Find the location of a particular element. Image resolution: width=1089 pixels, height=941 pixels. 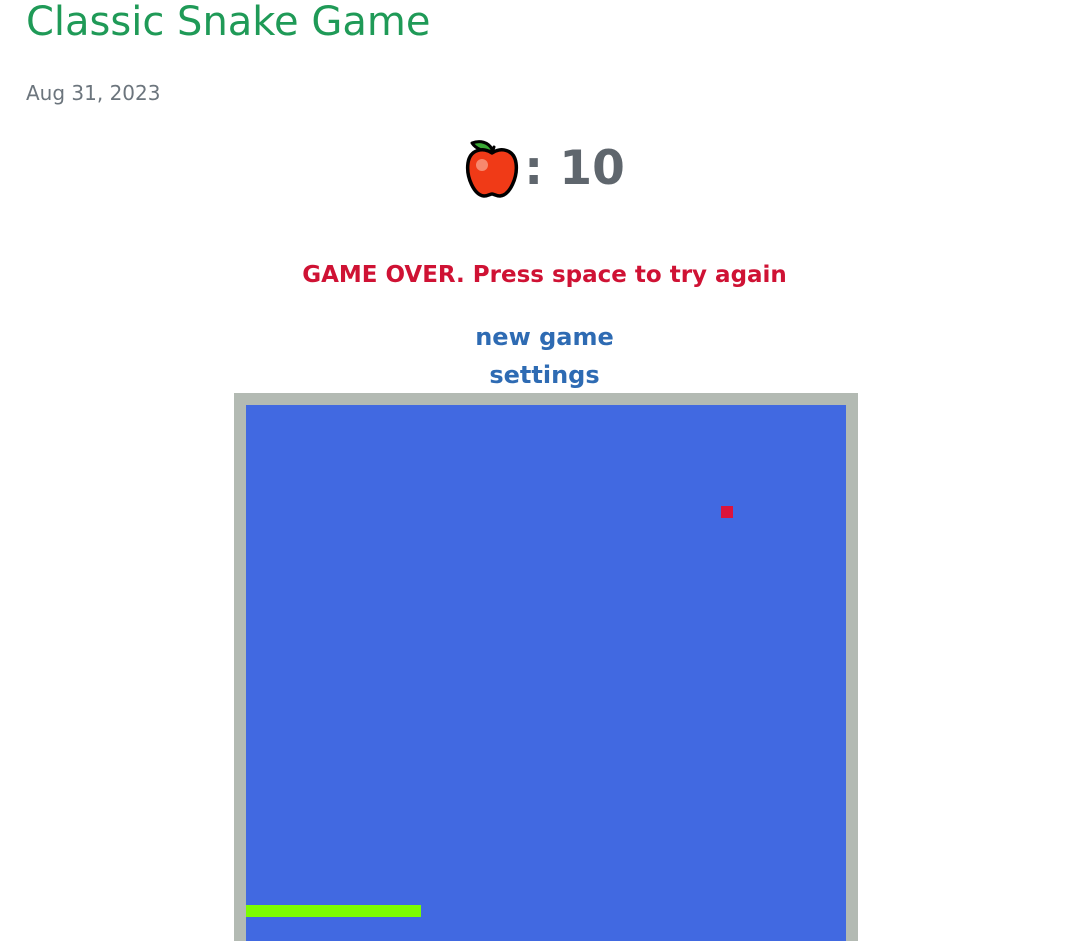

food-pellet is located at coordinates (727, 512).